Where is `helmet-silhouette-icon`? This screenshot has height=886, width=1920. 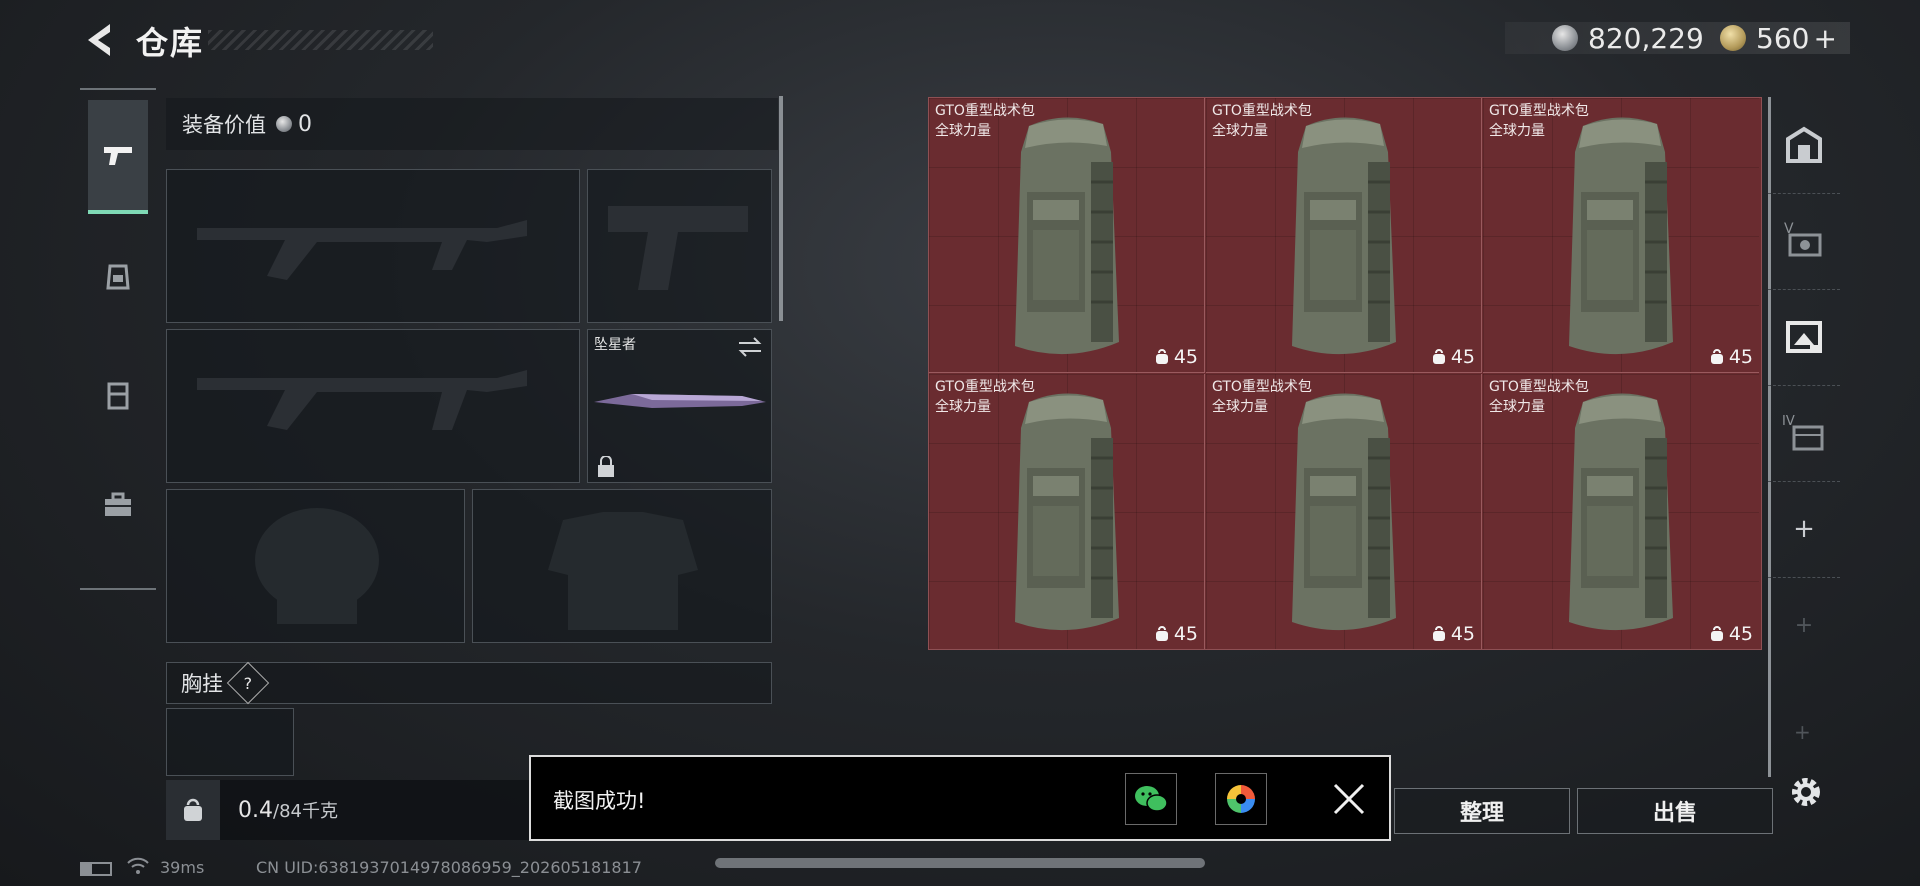 helmet-silhouette-icon is located at coordinates (317, 566).